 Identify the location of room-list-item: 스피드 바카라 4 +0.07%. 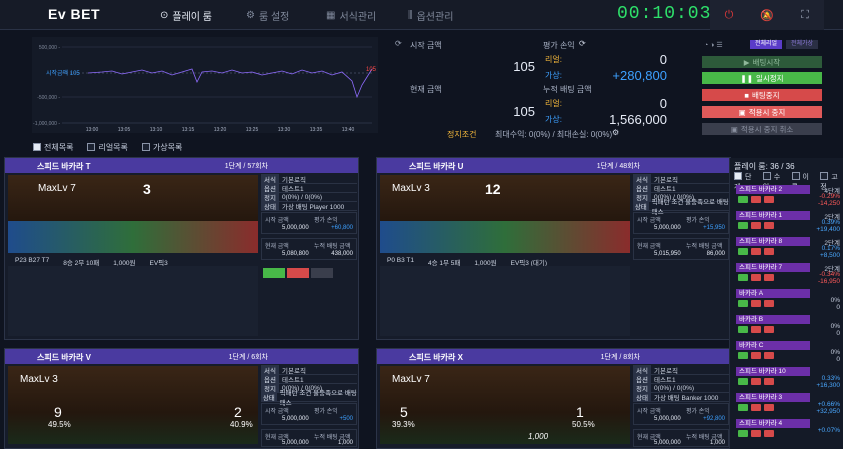
(789, 430).